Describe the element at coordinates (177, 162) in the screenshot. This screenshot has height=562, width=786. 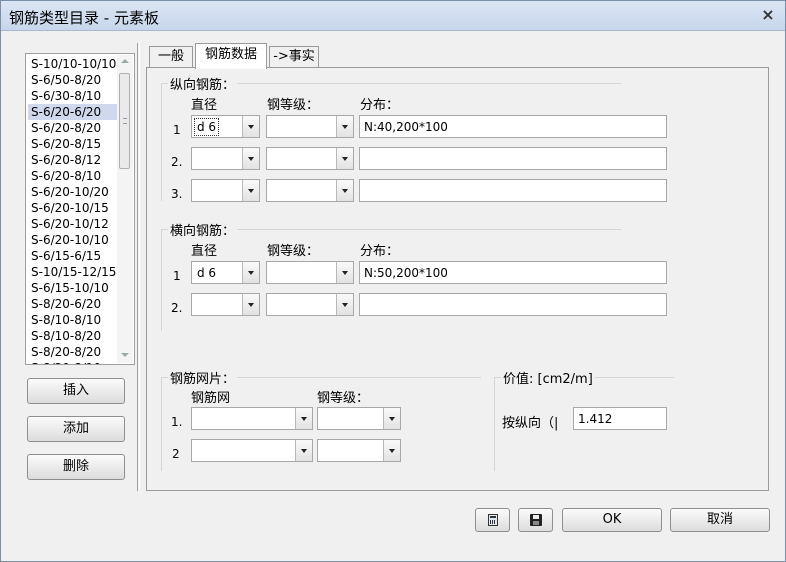
I see `longitudinal-row-number: 2.` at that location.